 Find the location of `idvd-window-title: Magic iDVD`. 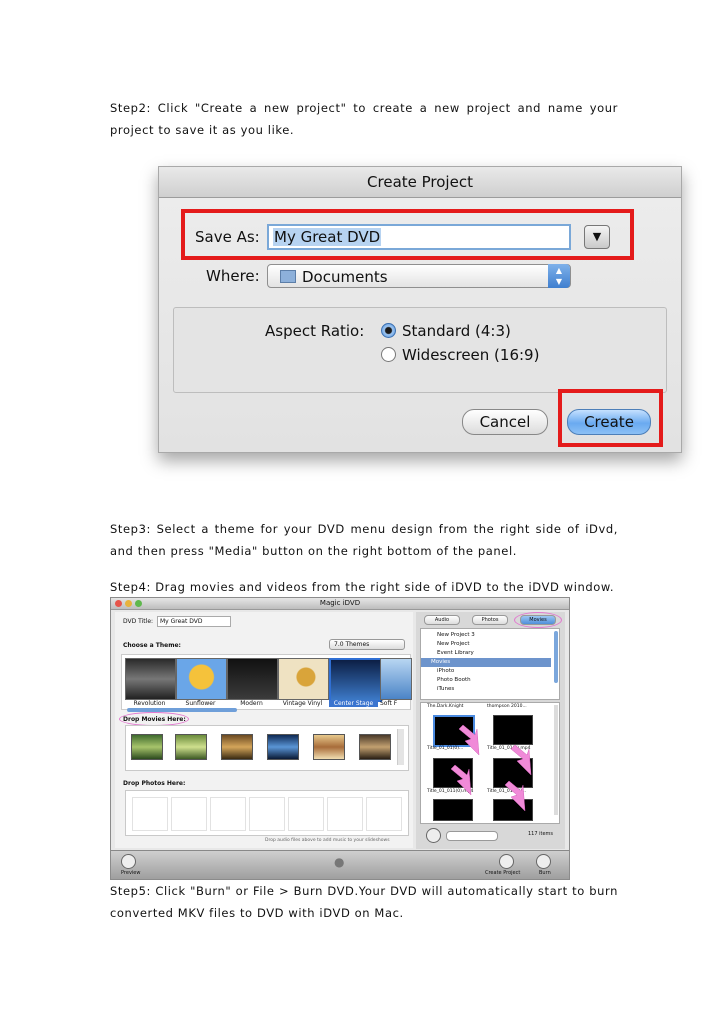

idvd-window-title: Magic iDVD is located at coordinates (340, 604).